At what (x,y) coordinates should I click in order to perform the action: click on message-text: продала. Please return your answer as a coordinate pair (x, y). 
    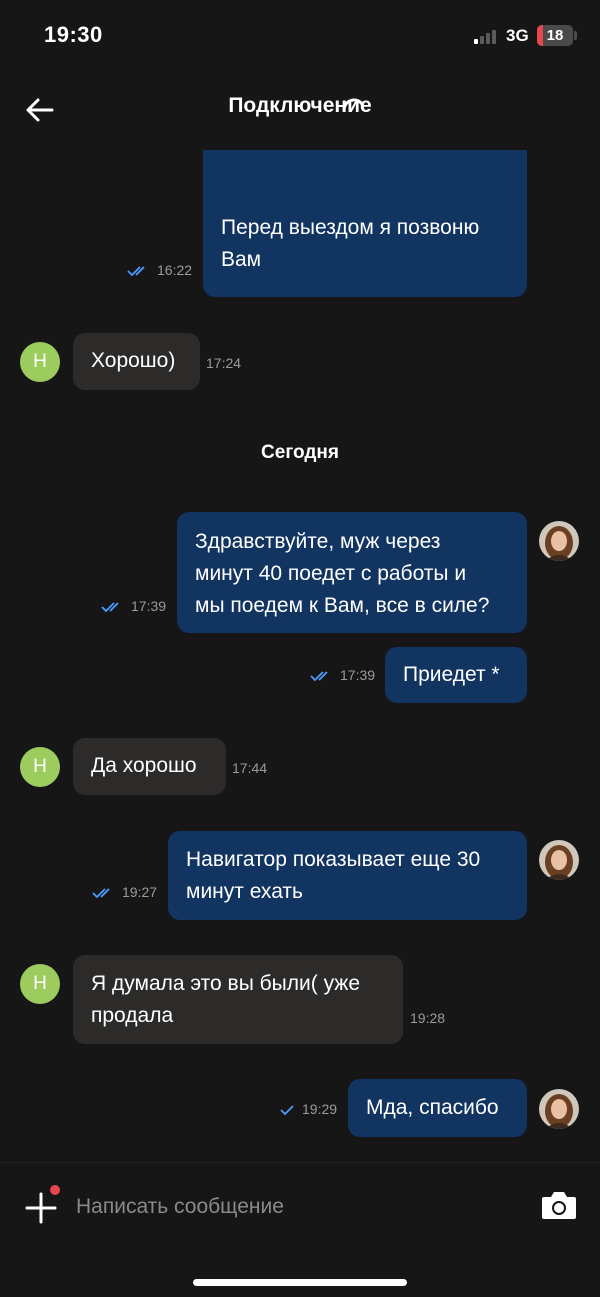
    Looking at the image, I should click on (132, 1015).